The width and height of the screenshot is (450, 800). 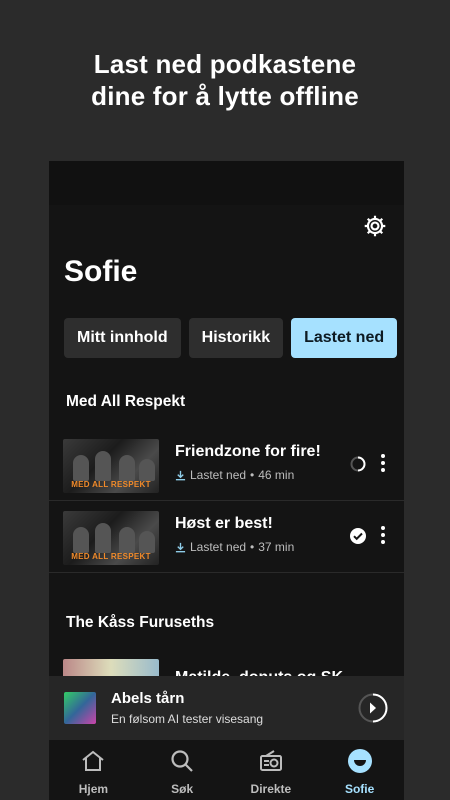 I want to click on page-title: Sofie, so click(x=101, y=271).